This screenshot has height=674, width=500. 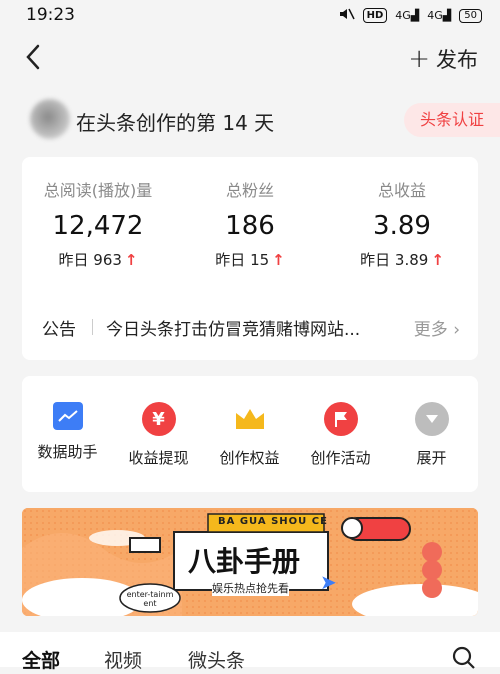 What do you see at coordinates (439, 15) in the screenshot?
I see `signal-icon-2: 4G▟` at bounding box center [439, 15].